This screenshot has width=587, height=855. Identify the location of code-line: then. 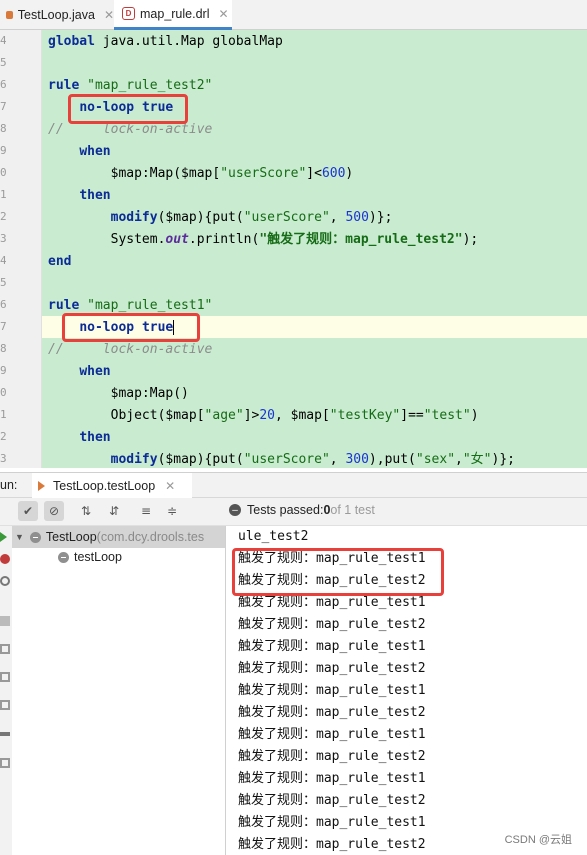
(79, 196).